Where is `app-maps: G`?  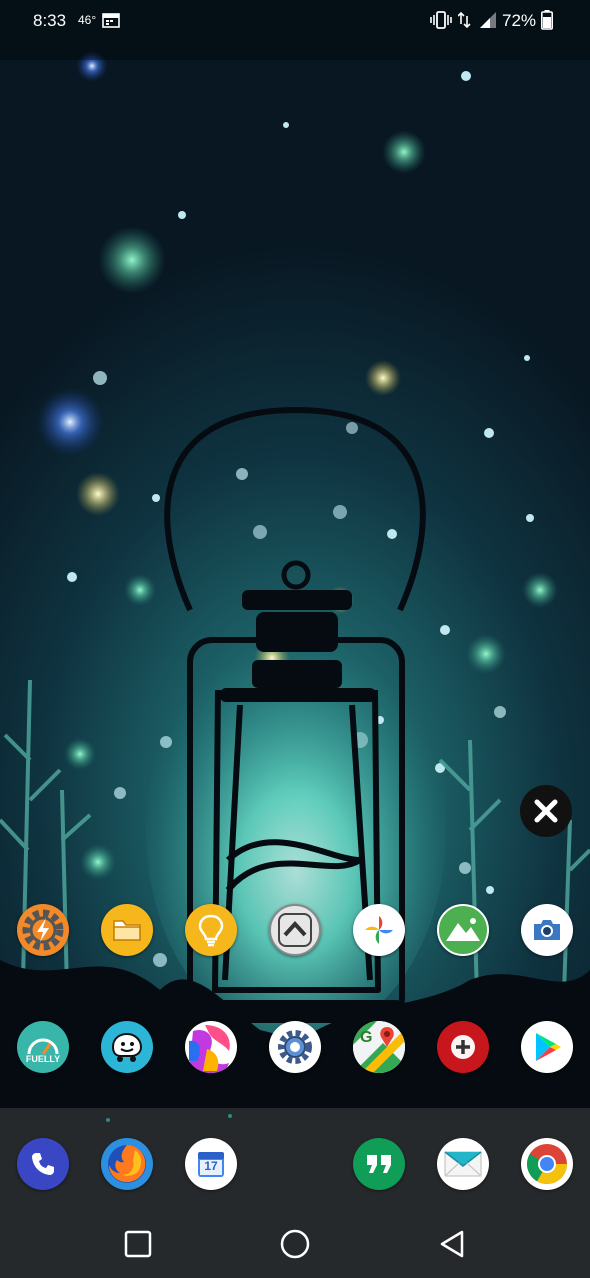 app-maps: G is located at coordinates (379, 1047).